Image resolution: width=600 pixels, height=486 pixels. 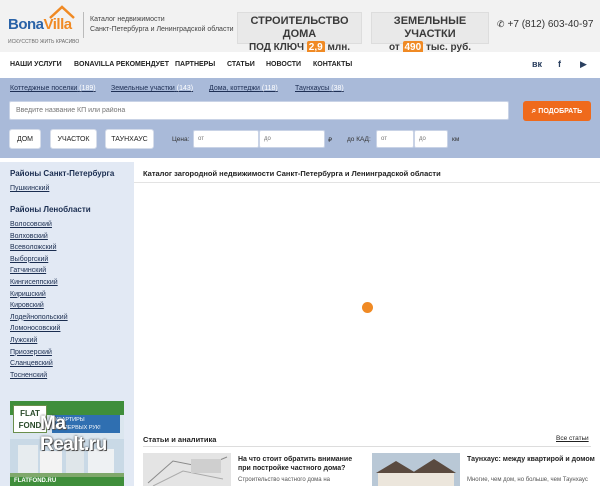 I want to click on district-link: Лодейнопольский, so click(x=39, y=317).